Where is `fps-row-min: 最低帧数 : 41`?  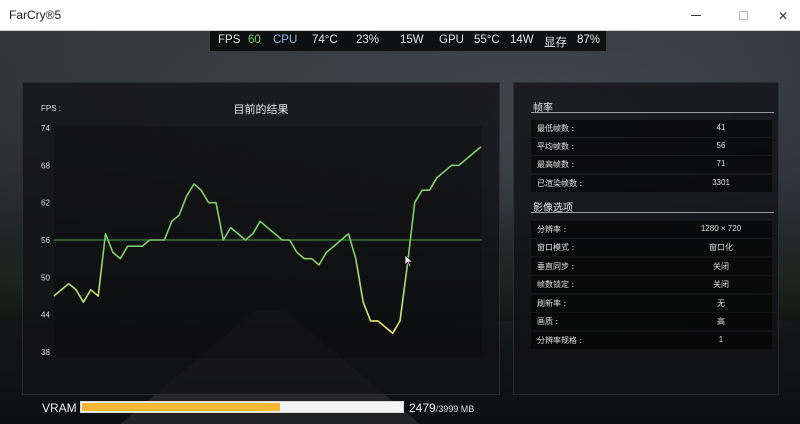 fps-row-min: 最低帧数 : 41 is located at coordinates (651, 128).